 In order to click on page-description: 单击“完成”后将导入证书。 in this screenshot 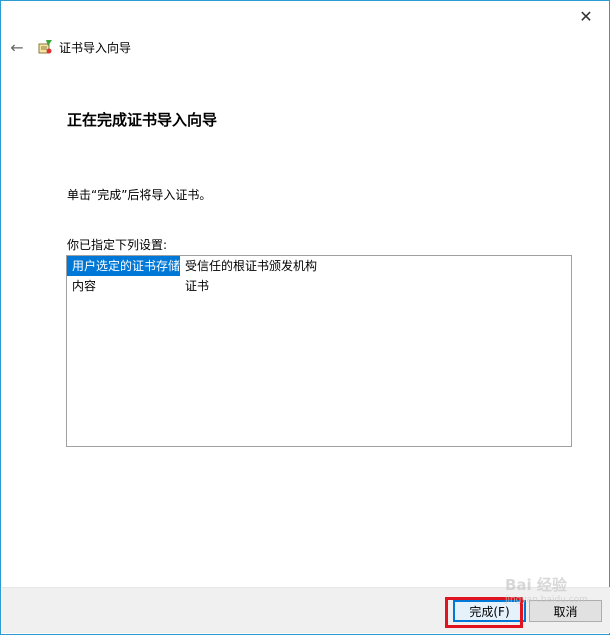, I will do `click(139, 195)`.